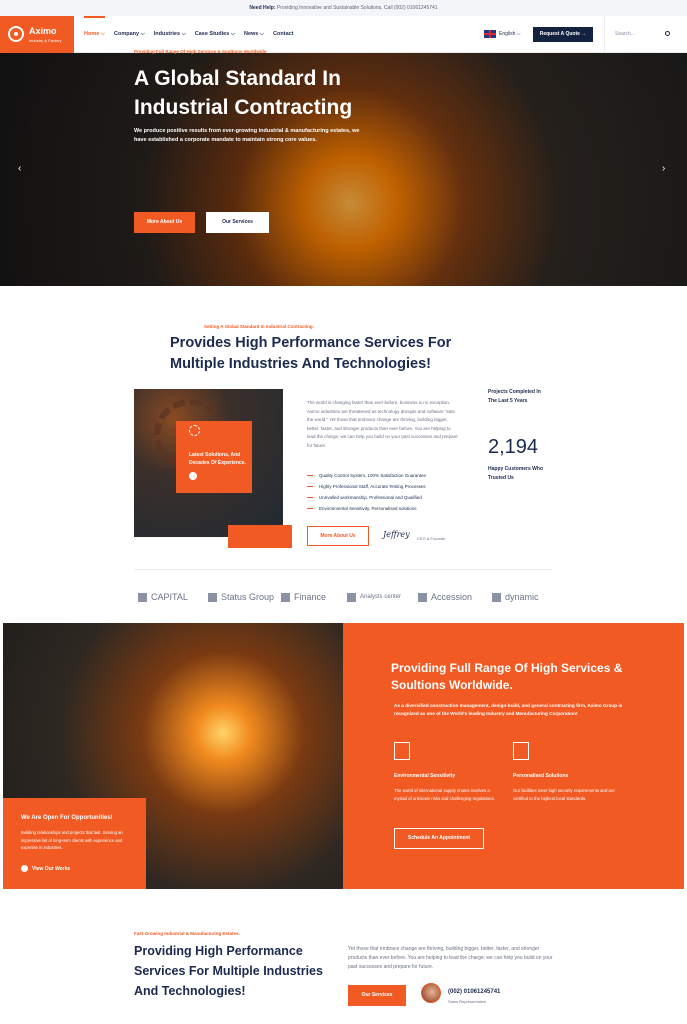  Describe the element at coordinates (303, 597) in the screenshot. I see `partner-logo-finance: Finance` at that location.